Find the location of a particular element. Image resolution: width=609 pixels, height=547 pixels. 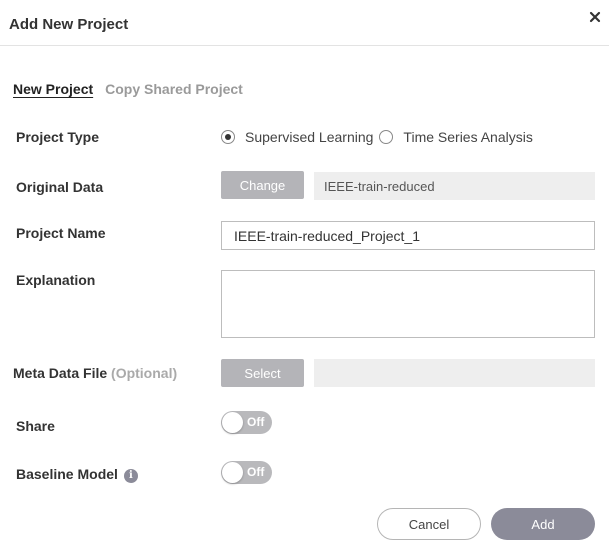

share-label: Share is located at coordinates (35, 426).